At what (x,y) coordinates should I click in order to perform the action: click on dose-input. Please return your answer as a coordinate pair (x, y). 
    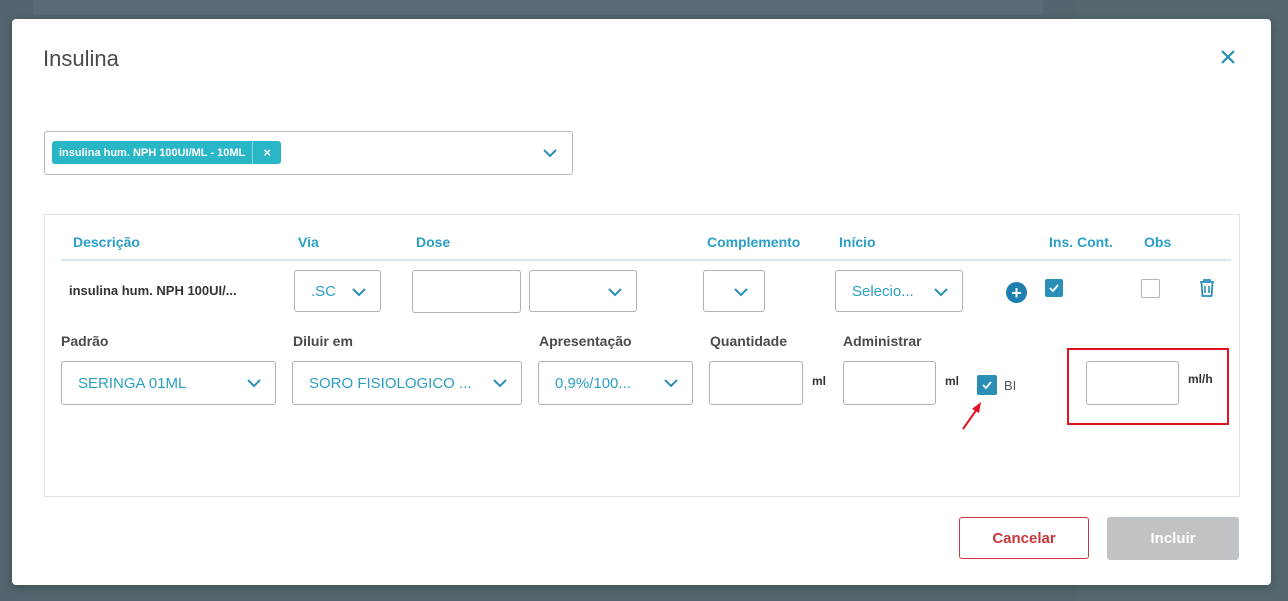
    Looking at the image, I should click on (466, 291).